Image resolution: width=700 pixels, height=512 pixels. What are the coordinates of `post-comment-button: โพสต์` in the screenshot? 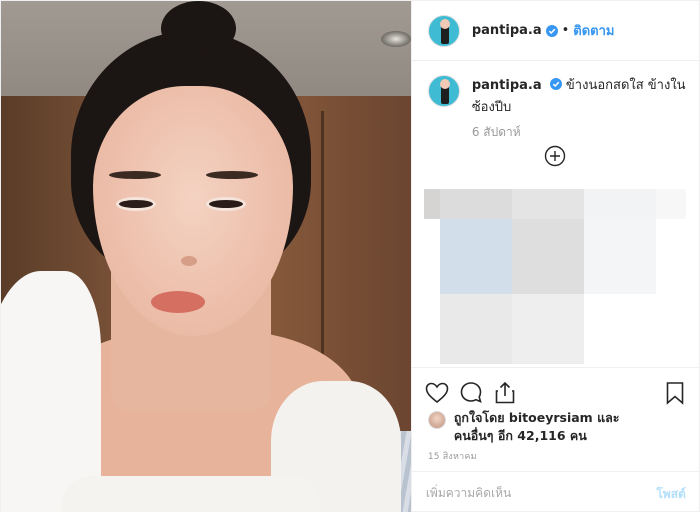 It's located at (670, 494).